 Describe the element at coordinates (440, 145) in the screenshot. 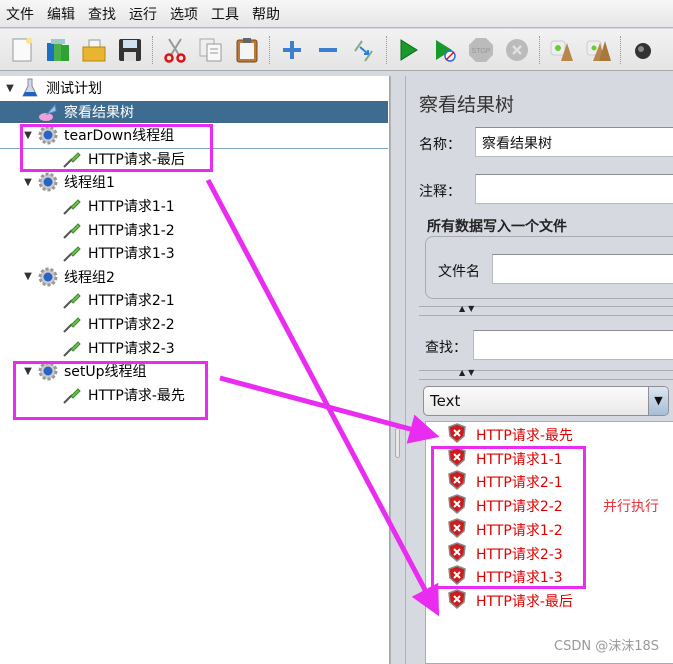

I see `name-label: 名称：` at that location.